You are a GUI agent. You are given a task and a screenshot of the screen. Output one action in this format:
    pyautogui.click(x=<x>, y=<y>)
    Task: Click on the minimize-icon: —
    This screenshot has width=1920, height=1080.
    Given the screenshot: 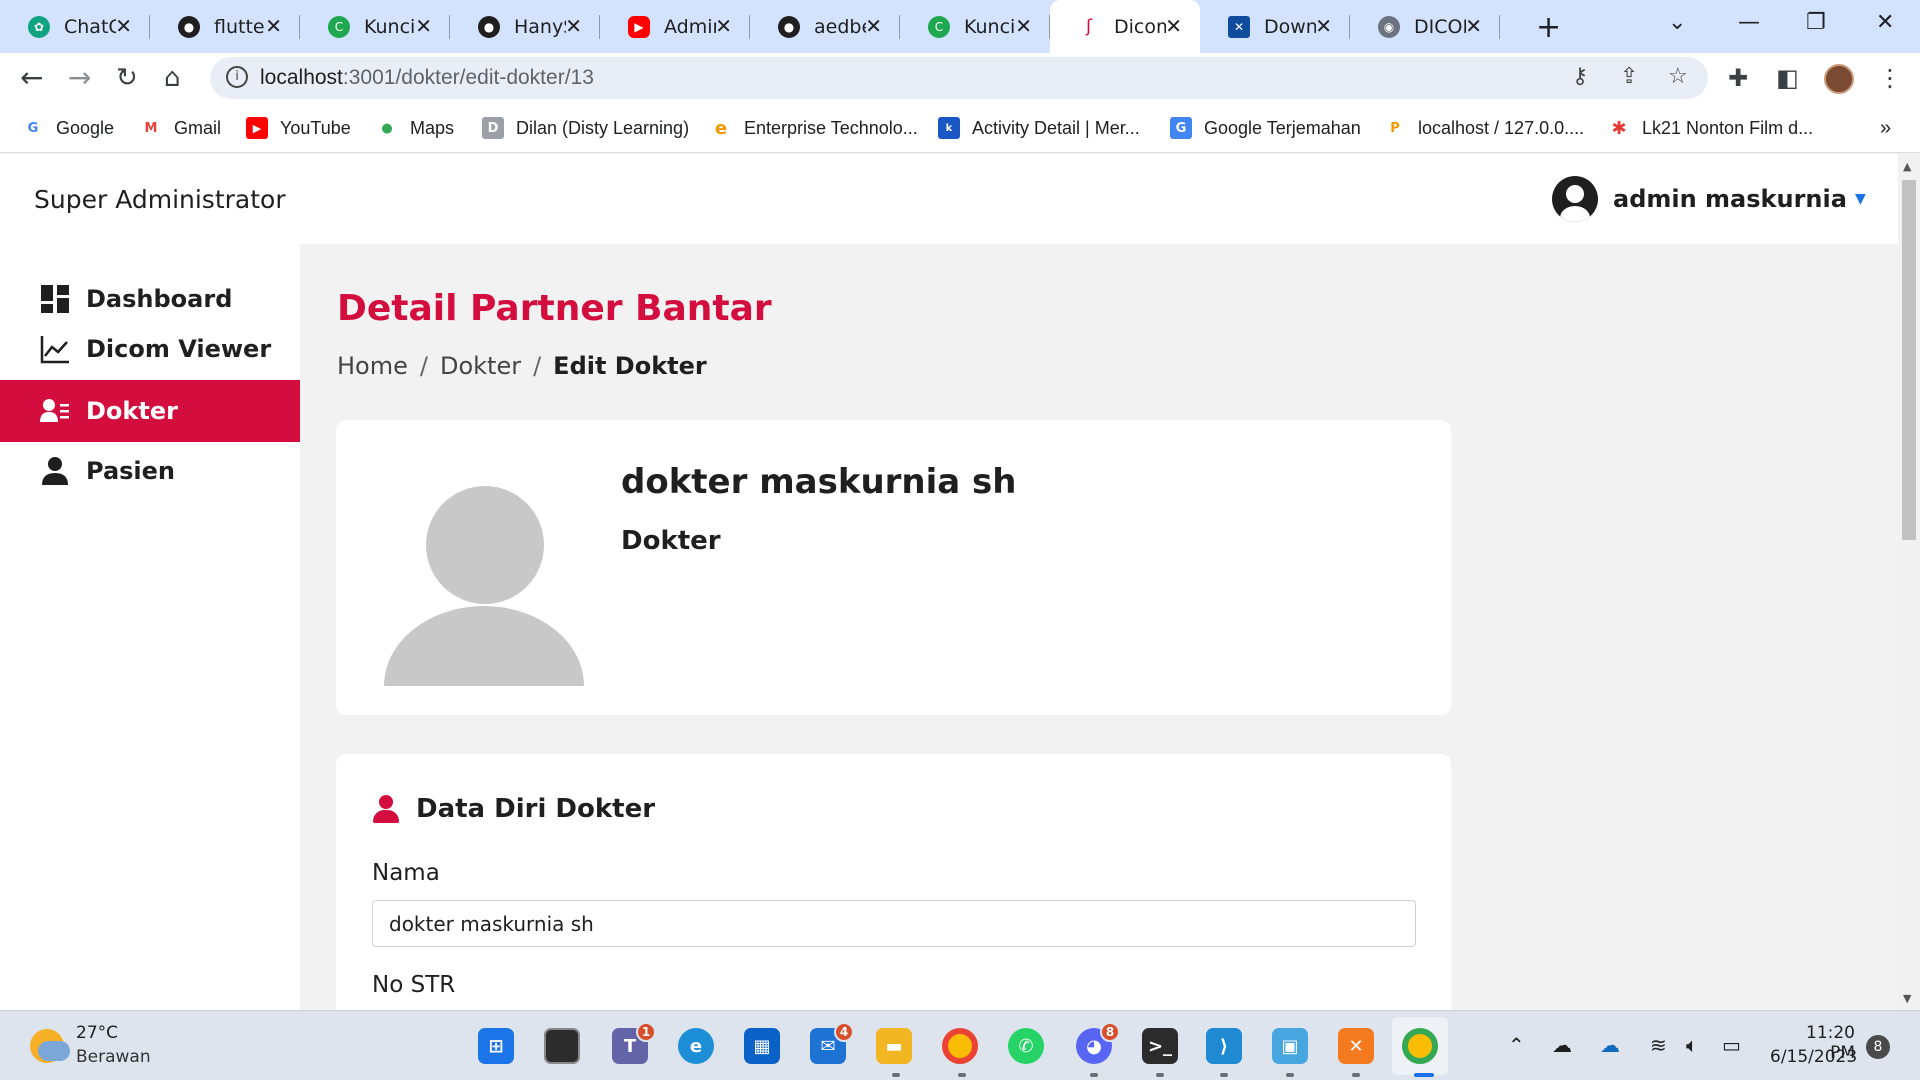 What is the action you would take?
    pyautogui.click(x=1749, y=22)
    